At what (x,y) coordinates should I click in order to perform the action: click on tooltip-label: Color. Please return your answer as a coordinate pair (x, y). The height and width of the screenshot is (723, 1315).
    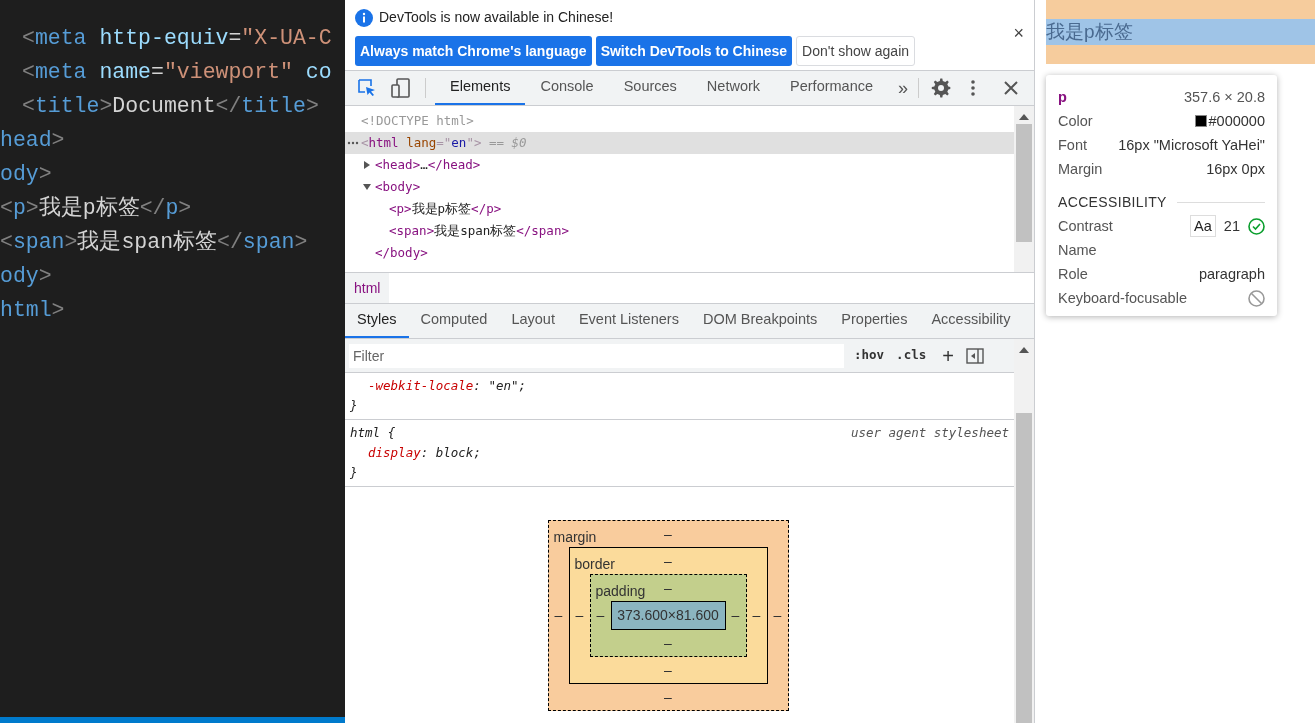
    Looking at the image, I should click on (1075, 121).